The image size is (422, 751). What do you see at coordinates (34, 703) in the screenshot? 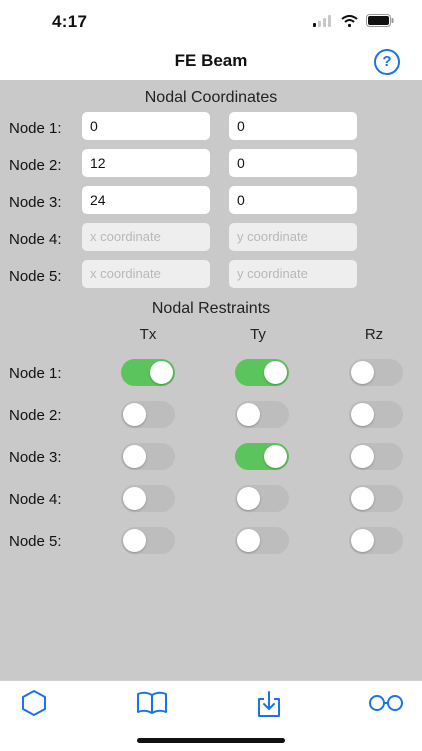
I see `hexagon-icon` at bounding box center [34, 703].